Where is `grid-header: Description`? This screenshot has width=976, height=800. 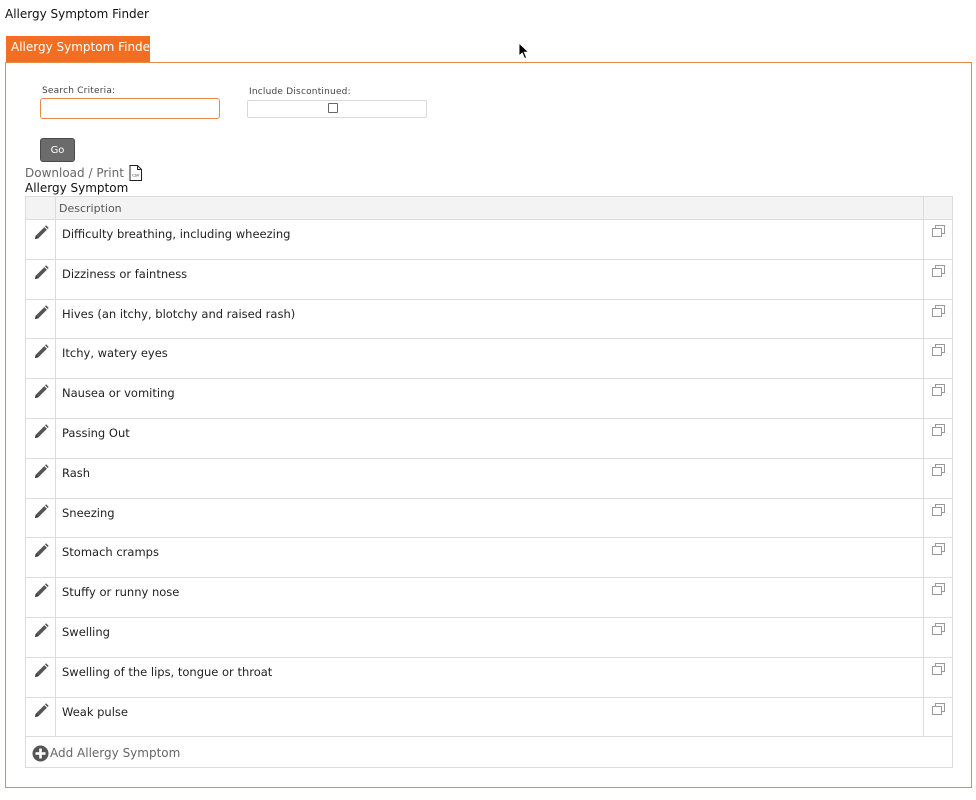
grid-header: Description is located at coordinates (489, 208).